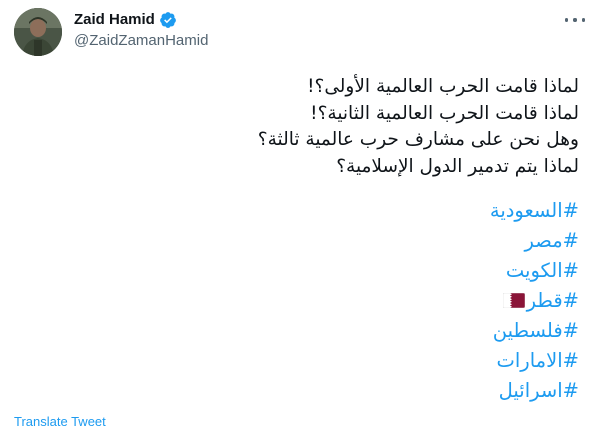 The width and height of the screenshot is (597, 438). Describe the element at coordinates (168, 20) in the screenshot. I see `verified-badge-icon` at that location.